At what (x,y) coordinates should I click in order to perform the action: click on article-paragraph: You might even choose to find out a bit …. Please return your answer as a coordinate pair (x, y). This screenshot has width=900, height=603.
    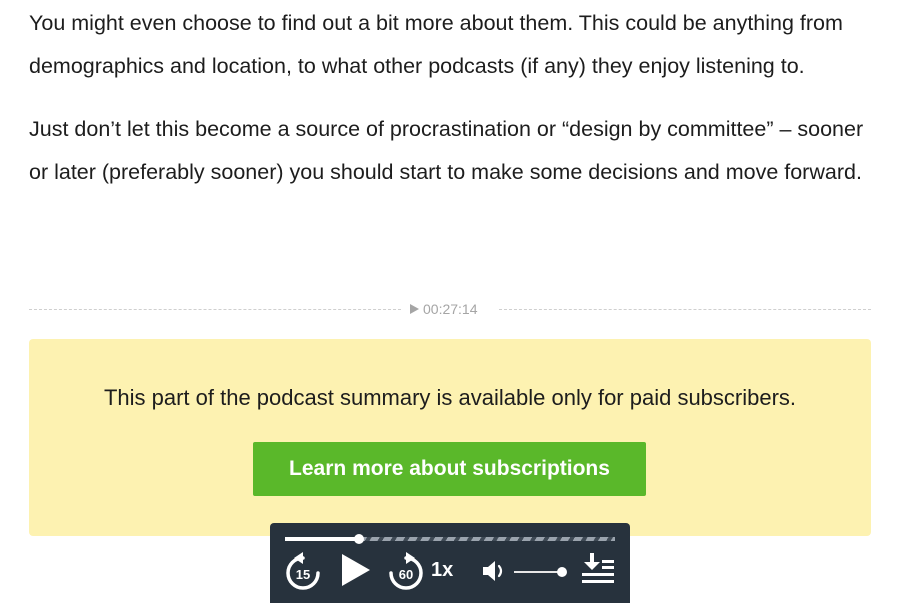
    Looking at the image, I should click on (436, 44).